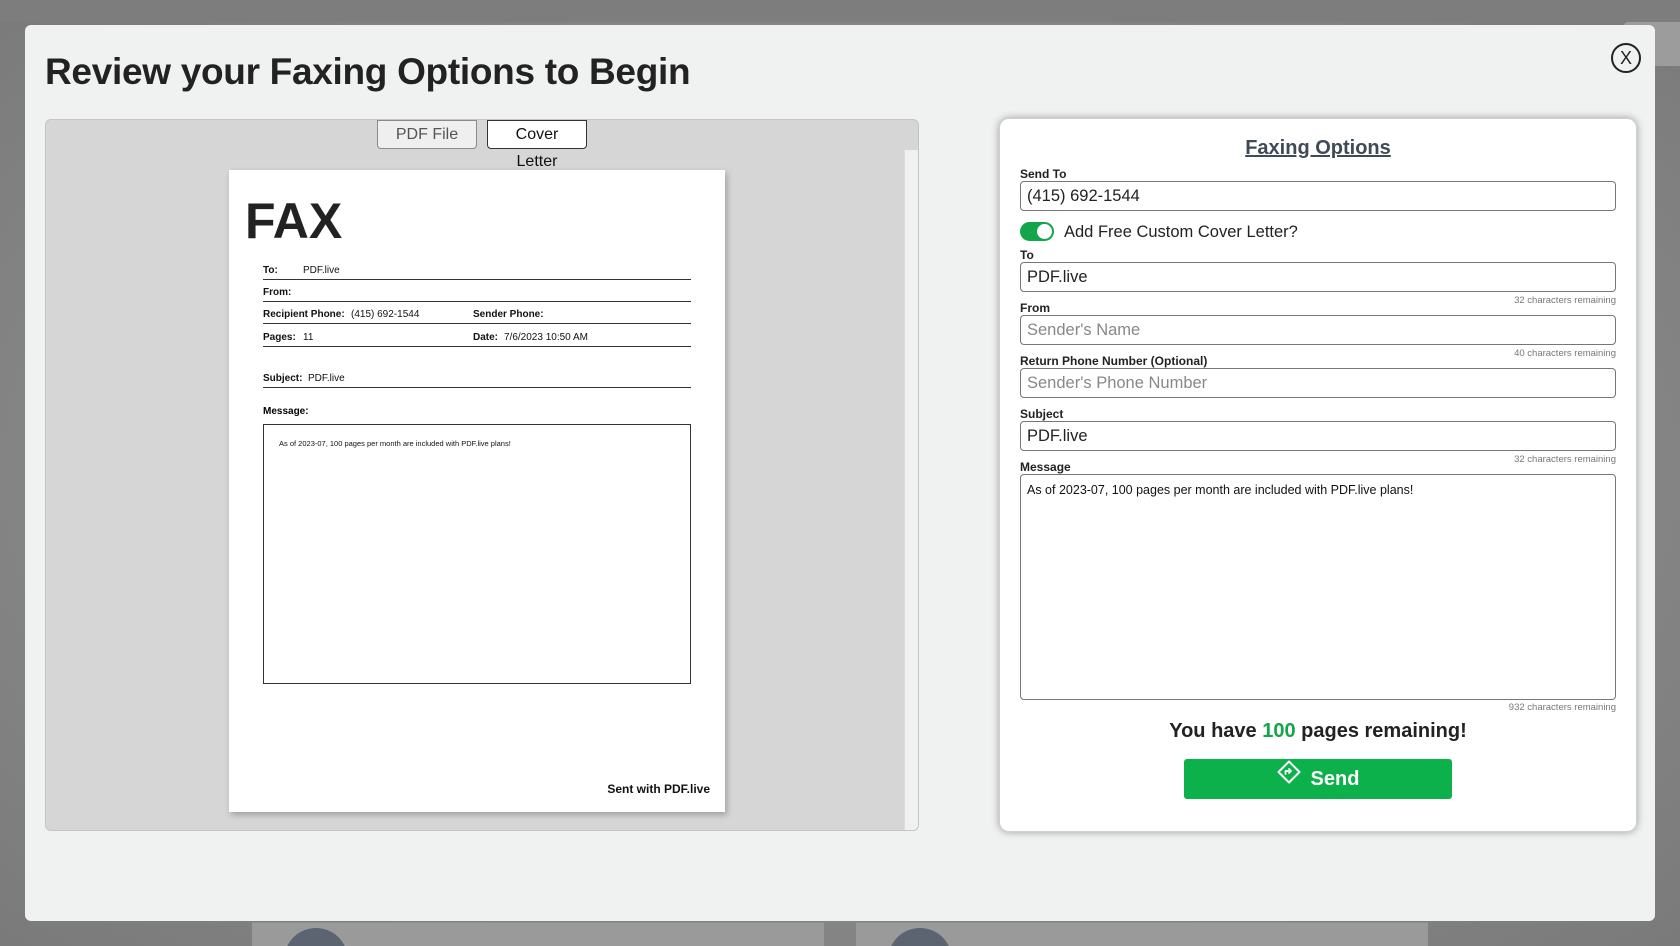 This screenshot has width=1680, height=946. I want to click on from-char-counter: 40 characters remaining, so click(1565, 353).